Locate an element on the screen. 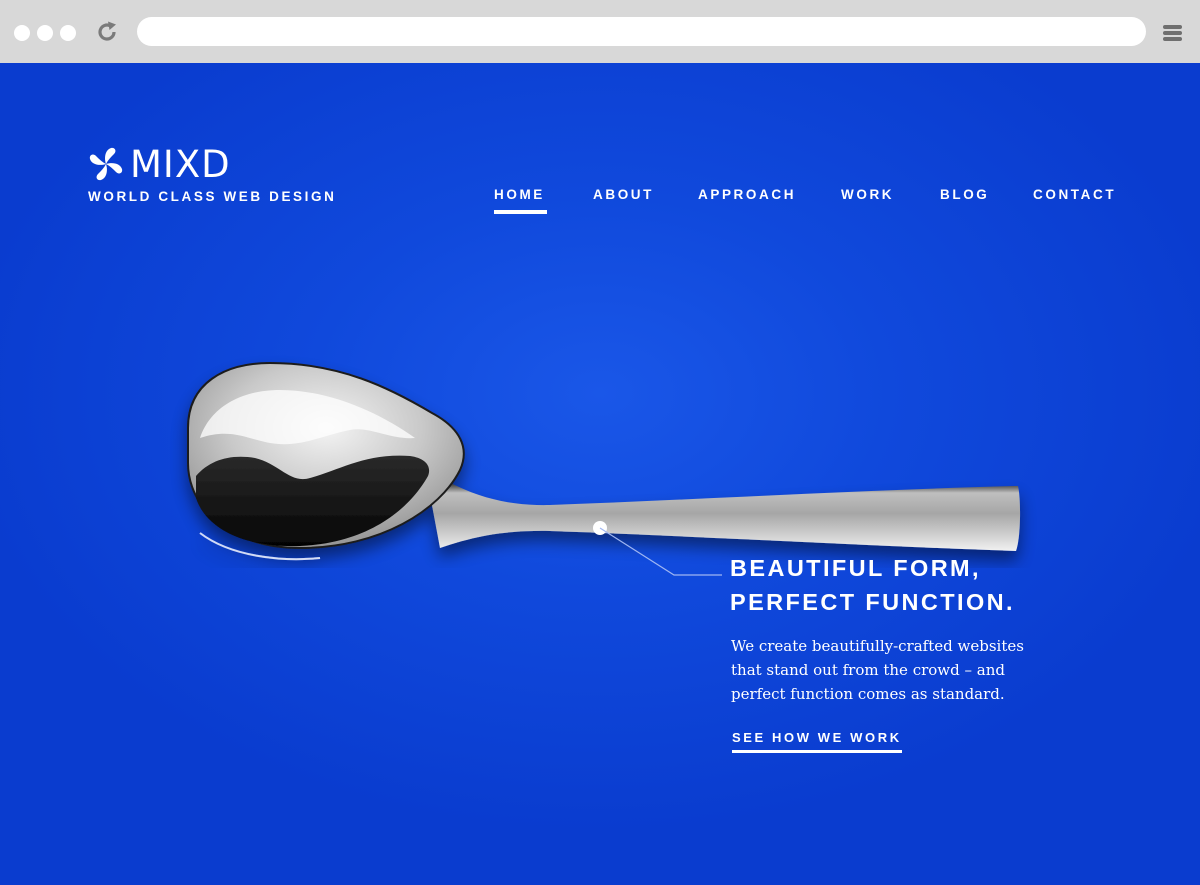 The height and width of the screenshot is (885, 1200). window-close-button is located at coordinates (22, 33).